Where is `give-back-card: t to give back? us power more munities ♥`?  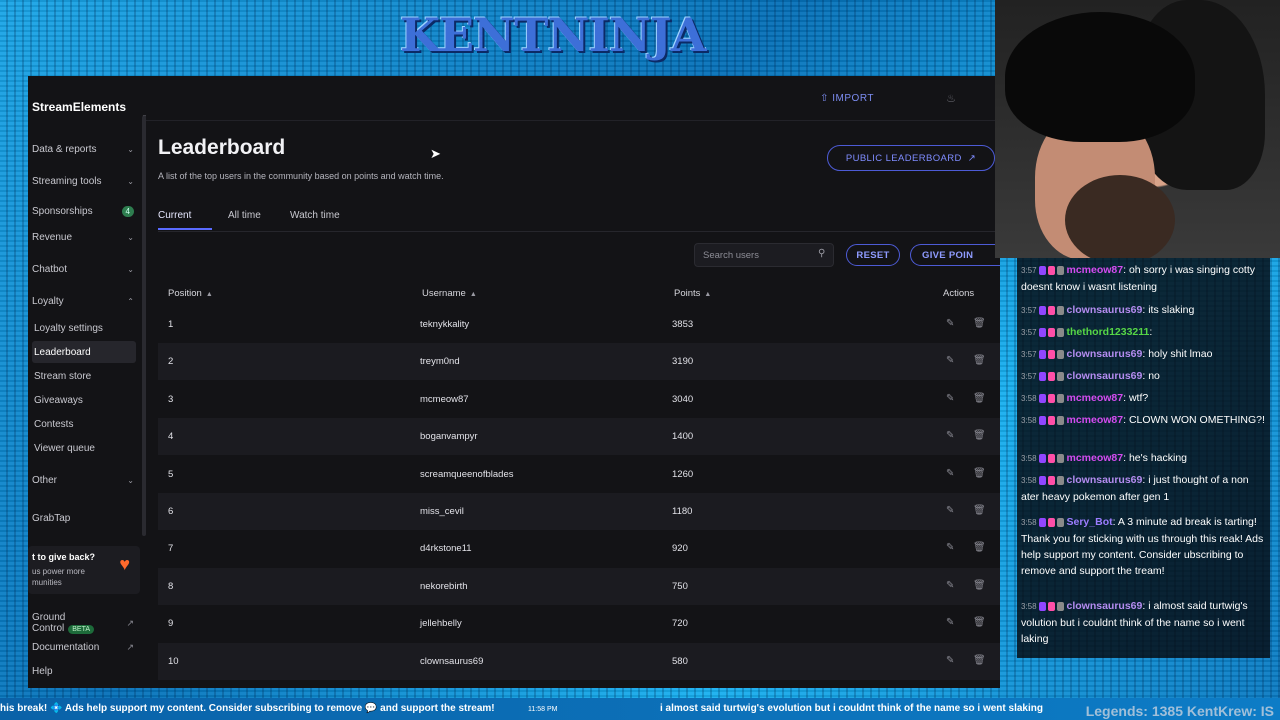
give-back-card: t to give back? us power more munities ♥ is located at coordinates (84, 570).